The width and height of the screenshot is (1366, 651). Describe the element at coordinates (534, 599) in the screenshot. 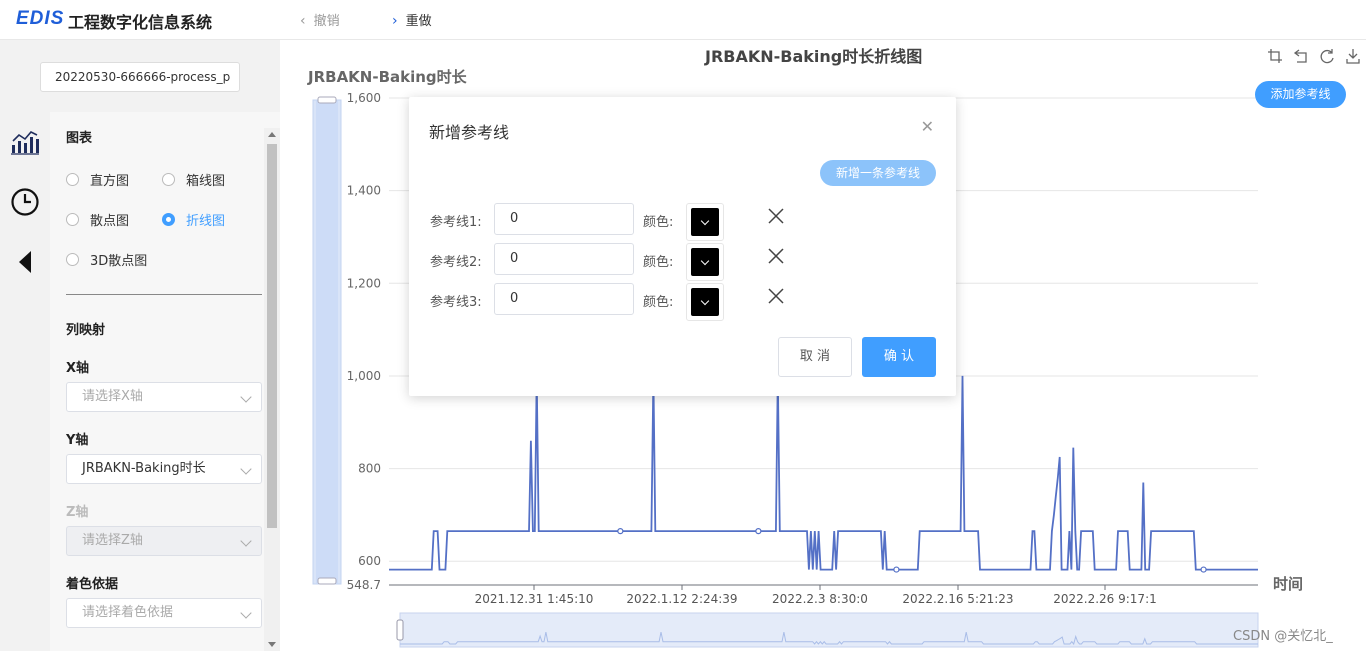

I see `x-tick-label: 2021.12.31 1:45:10` at that location.